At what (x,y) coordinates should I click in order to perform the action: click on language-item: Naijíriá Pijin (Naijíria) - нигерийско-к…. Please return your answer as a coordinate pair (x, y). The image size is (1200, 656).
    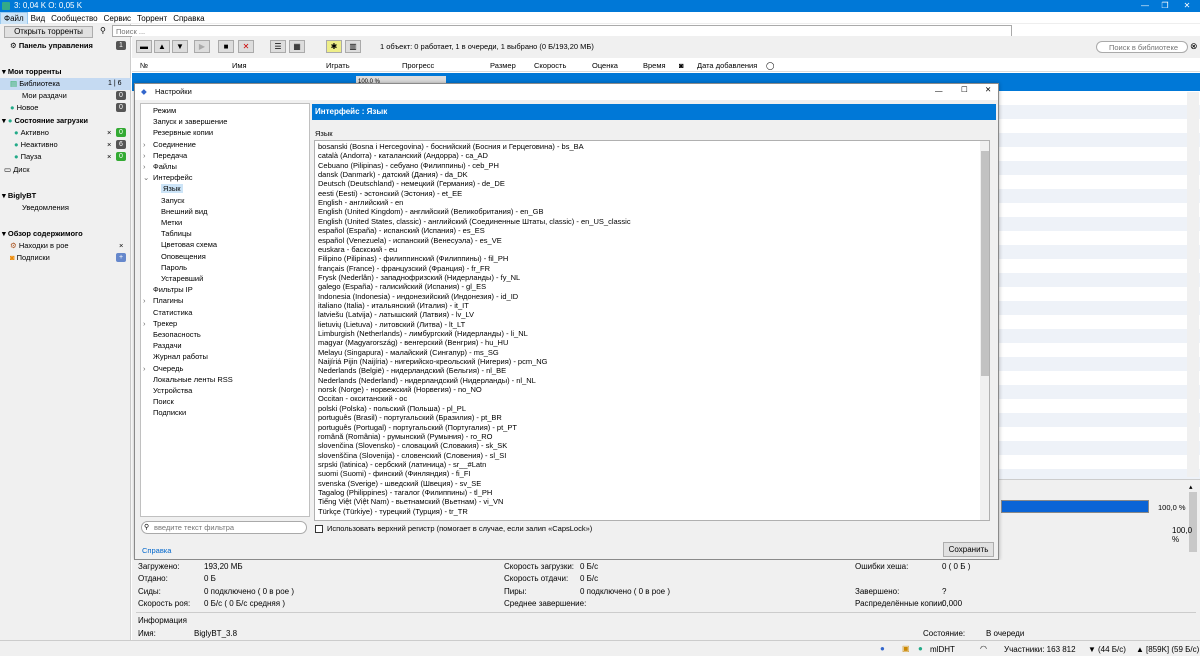
    Looking at the image, I should click on (433, 361).